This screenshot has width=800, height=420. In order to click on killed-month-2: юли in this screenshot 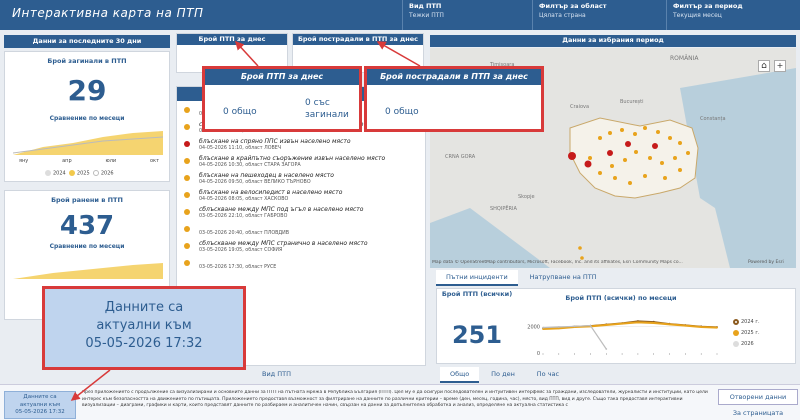, I will do `click(111, 161)`.